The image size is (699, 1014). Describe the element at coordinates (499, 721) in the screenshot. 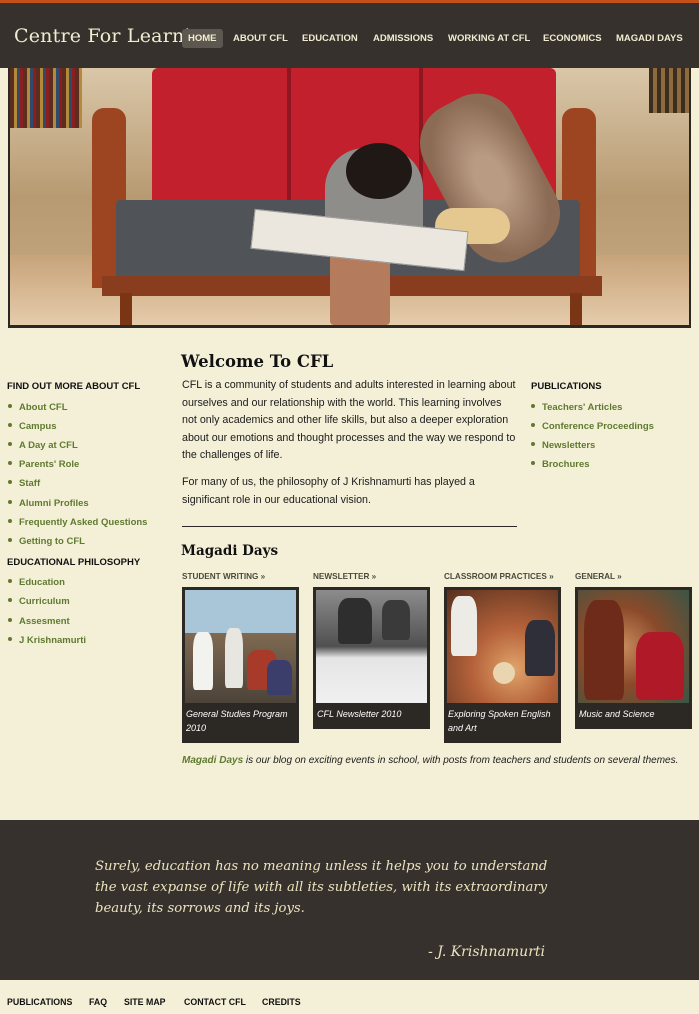

I see `card-caption: Exploring Spoken English and Art` at that location.